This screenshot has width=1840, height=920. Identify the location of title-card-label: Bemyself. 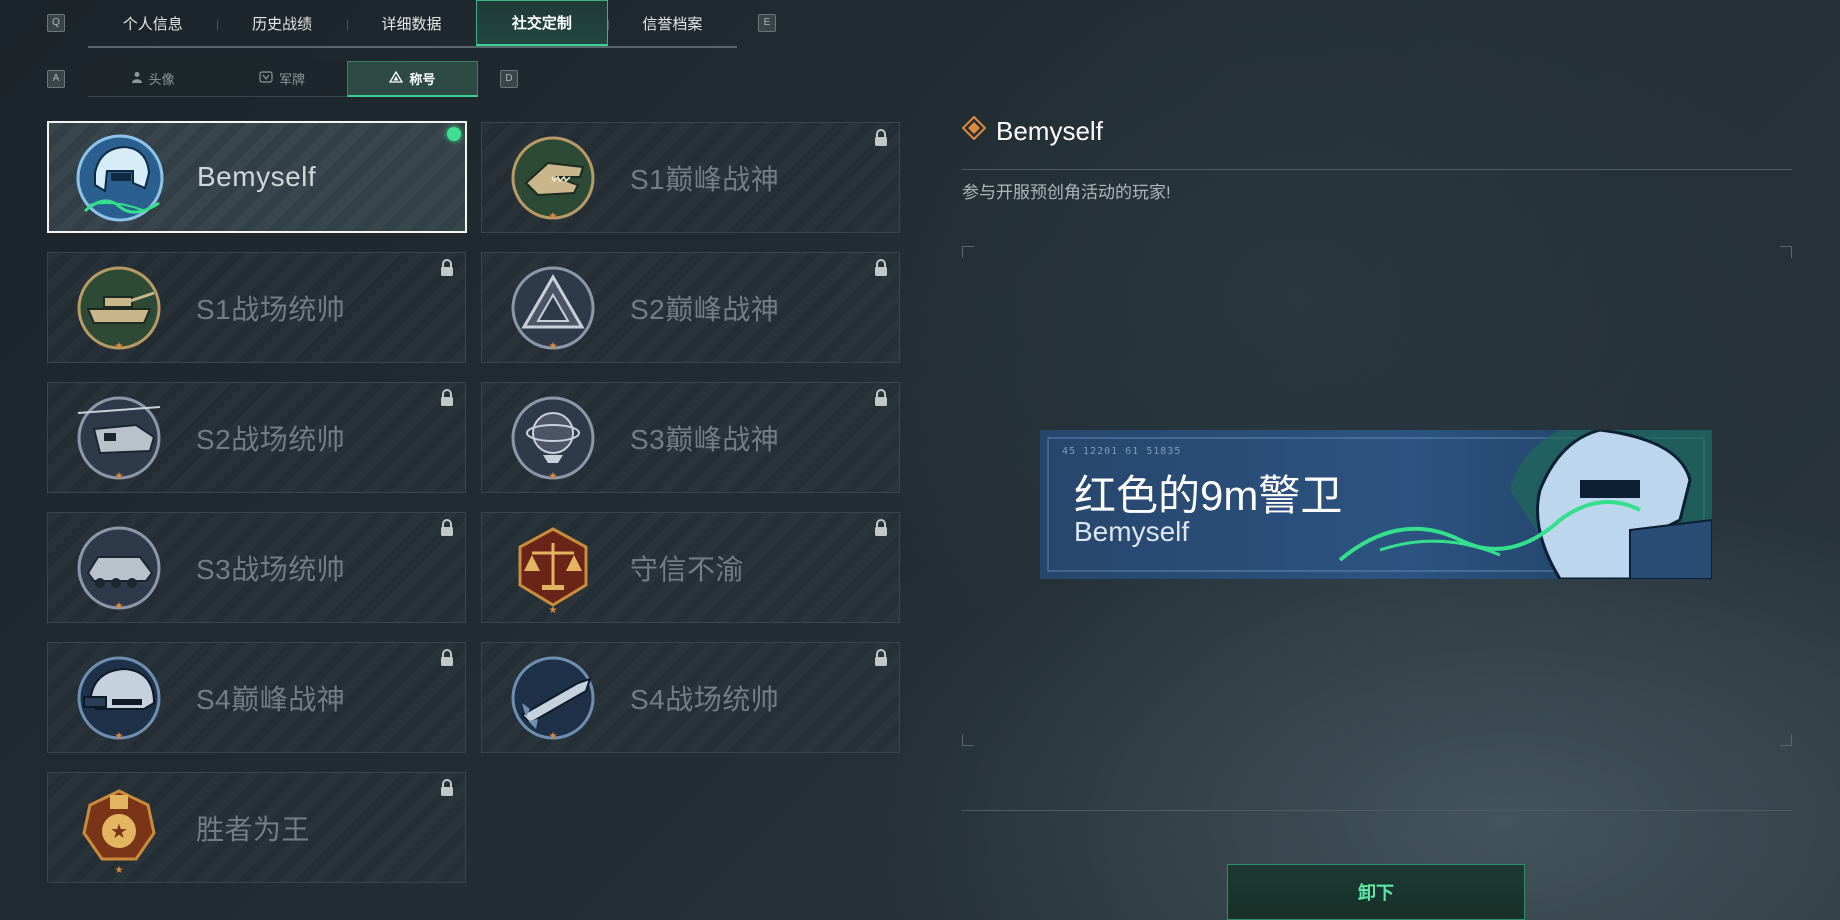
(257, 176).